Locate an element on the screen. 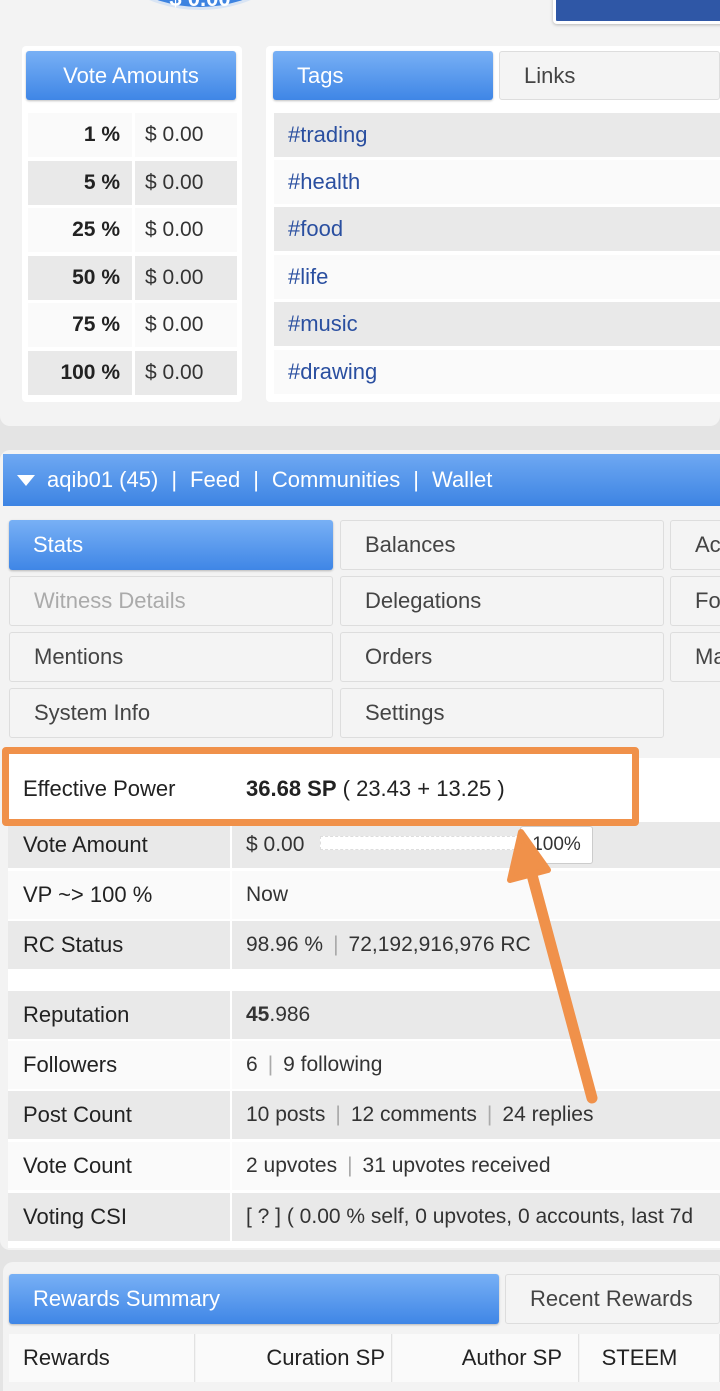 Image resolution: width=720 pixels, height=1391 pixels. steem-col-header: STEEM is located at coordinates (650, 1358).